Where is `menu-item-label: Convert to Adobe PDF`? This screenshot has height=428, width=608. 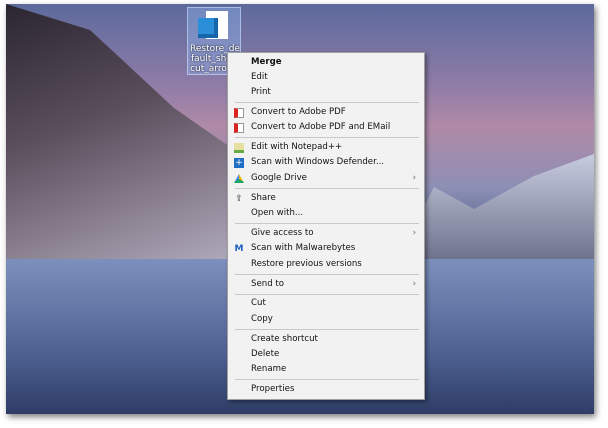
menu-item-label: Convert to Adobe PDF is located at coordinates (298, 112).